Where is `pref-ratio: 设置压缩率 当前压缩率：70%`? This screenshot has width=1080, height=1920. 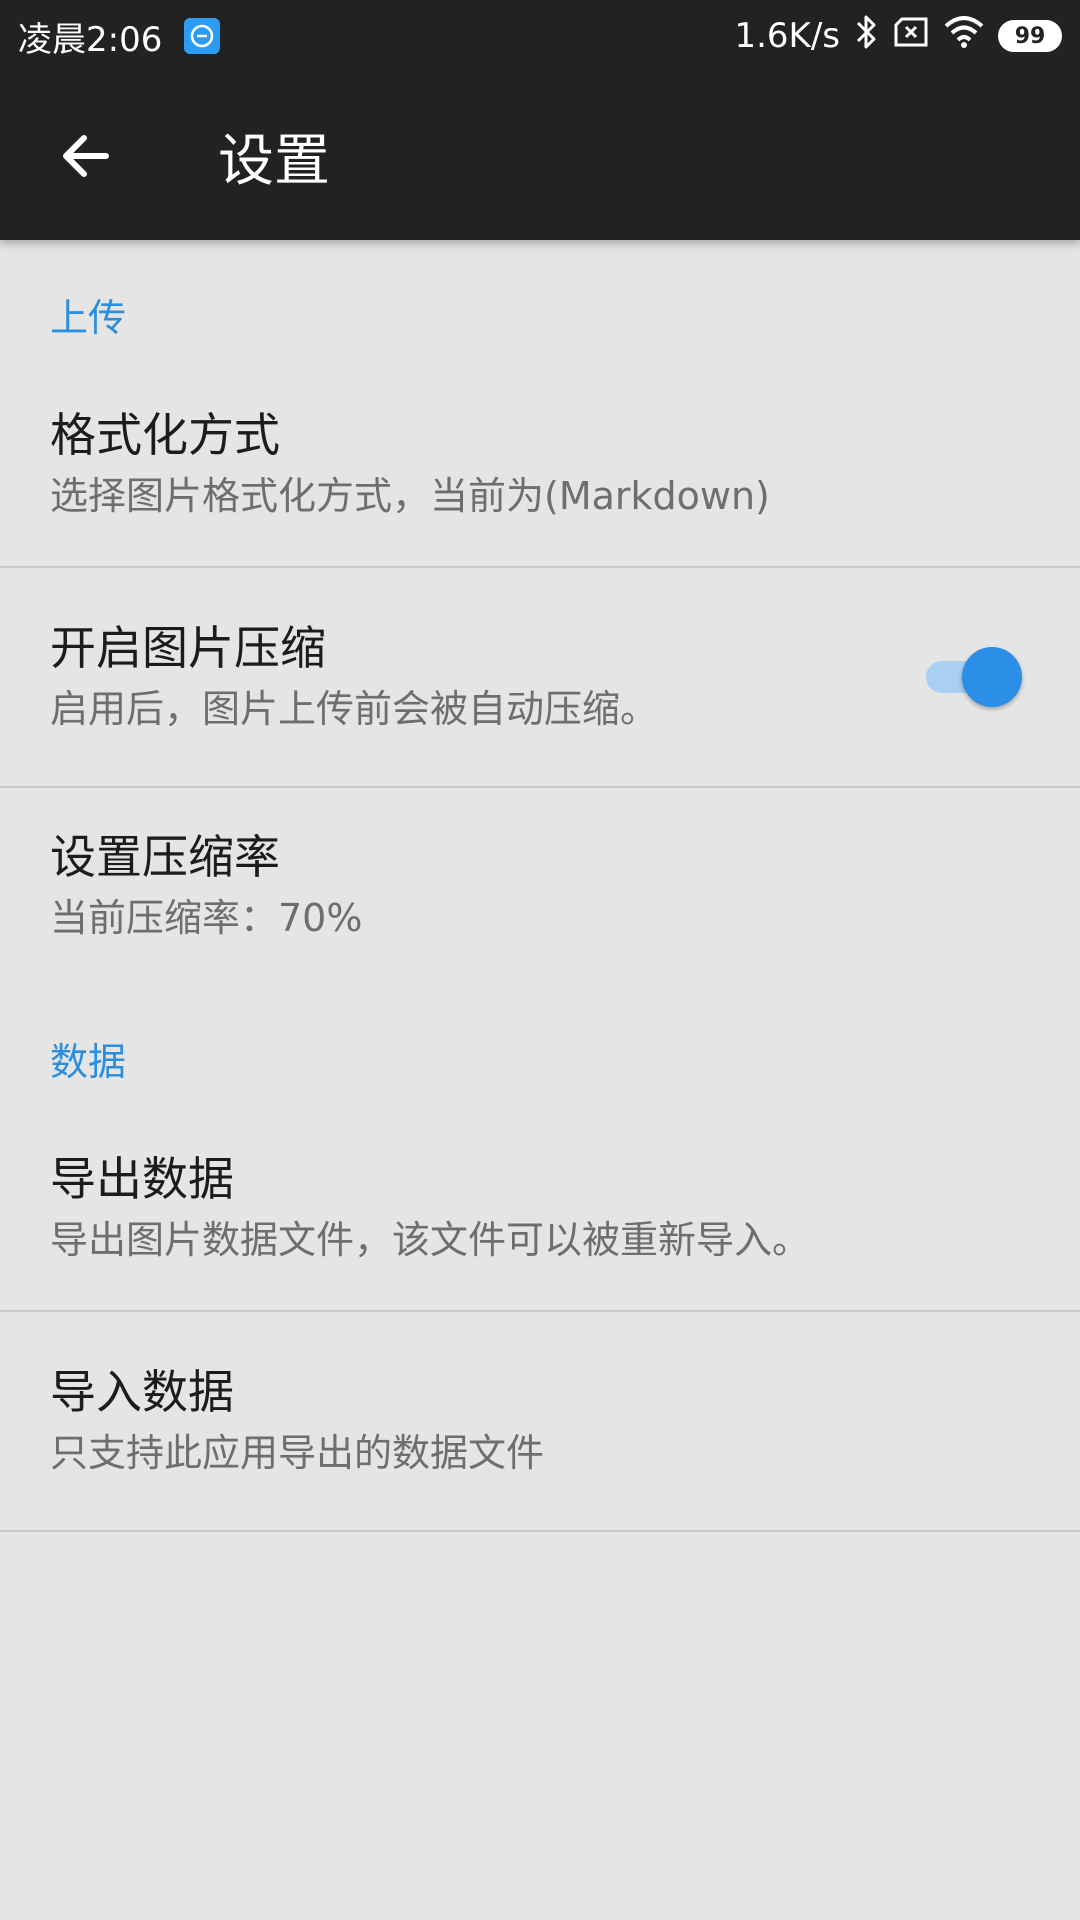 pref-ratio: 设置压缩率 当前压缩率：70% is located at coordinates (540, 886).